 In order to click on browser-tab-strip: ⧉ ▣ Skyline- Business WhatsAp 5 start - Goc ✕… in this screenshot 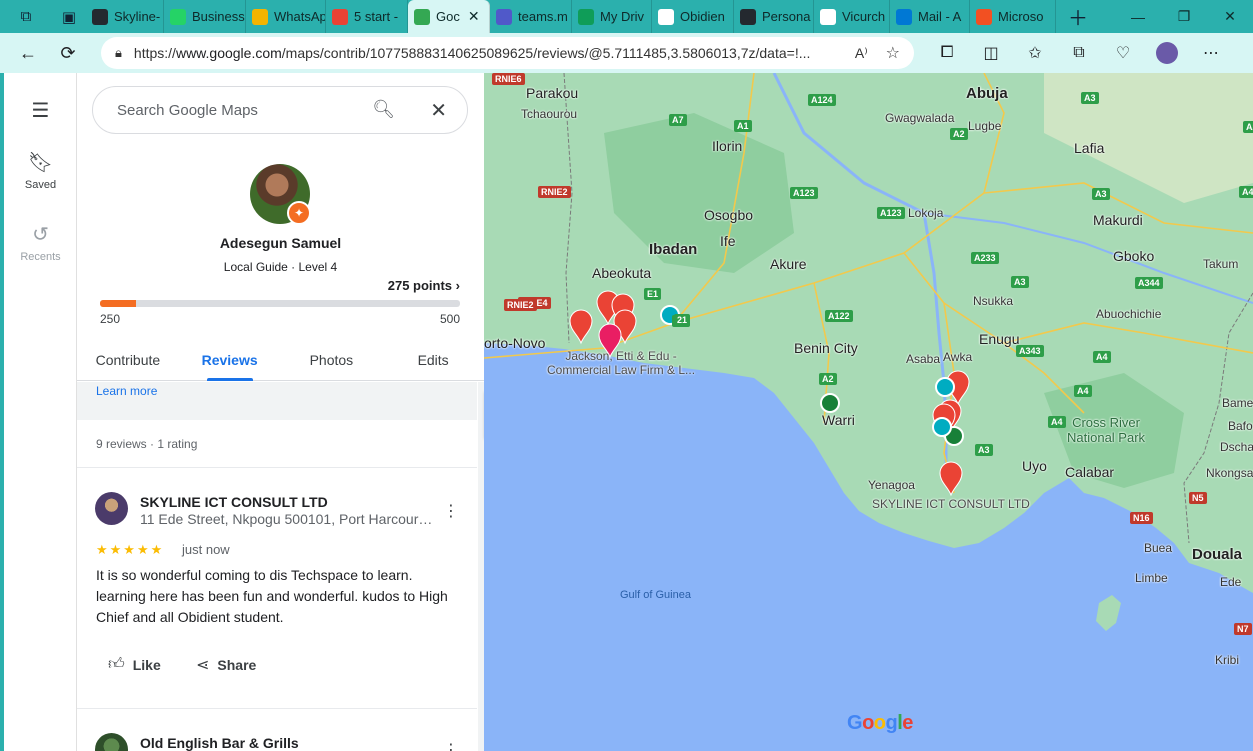, I will do `click(626, 16)`.